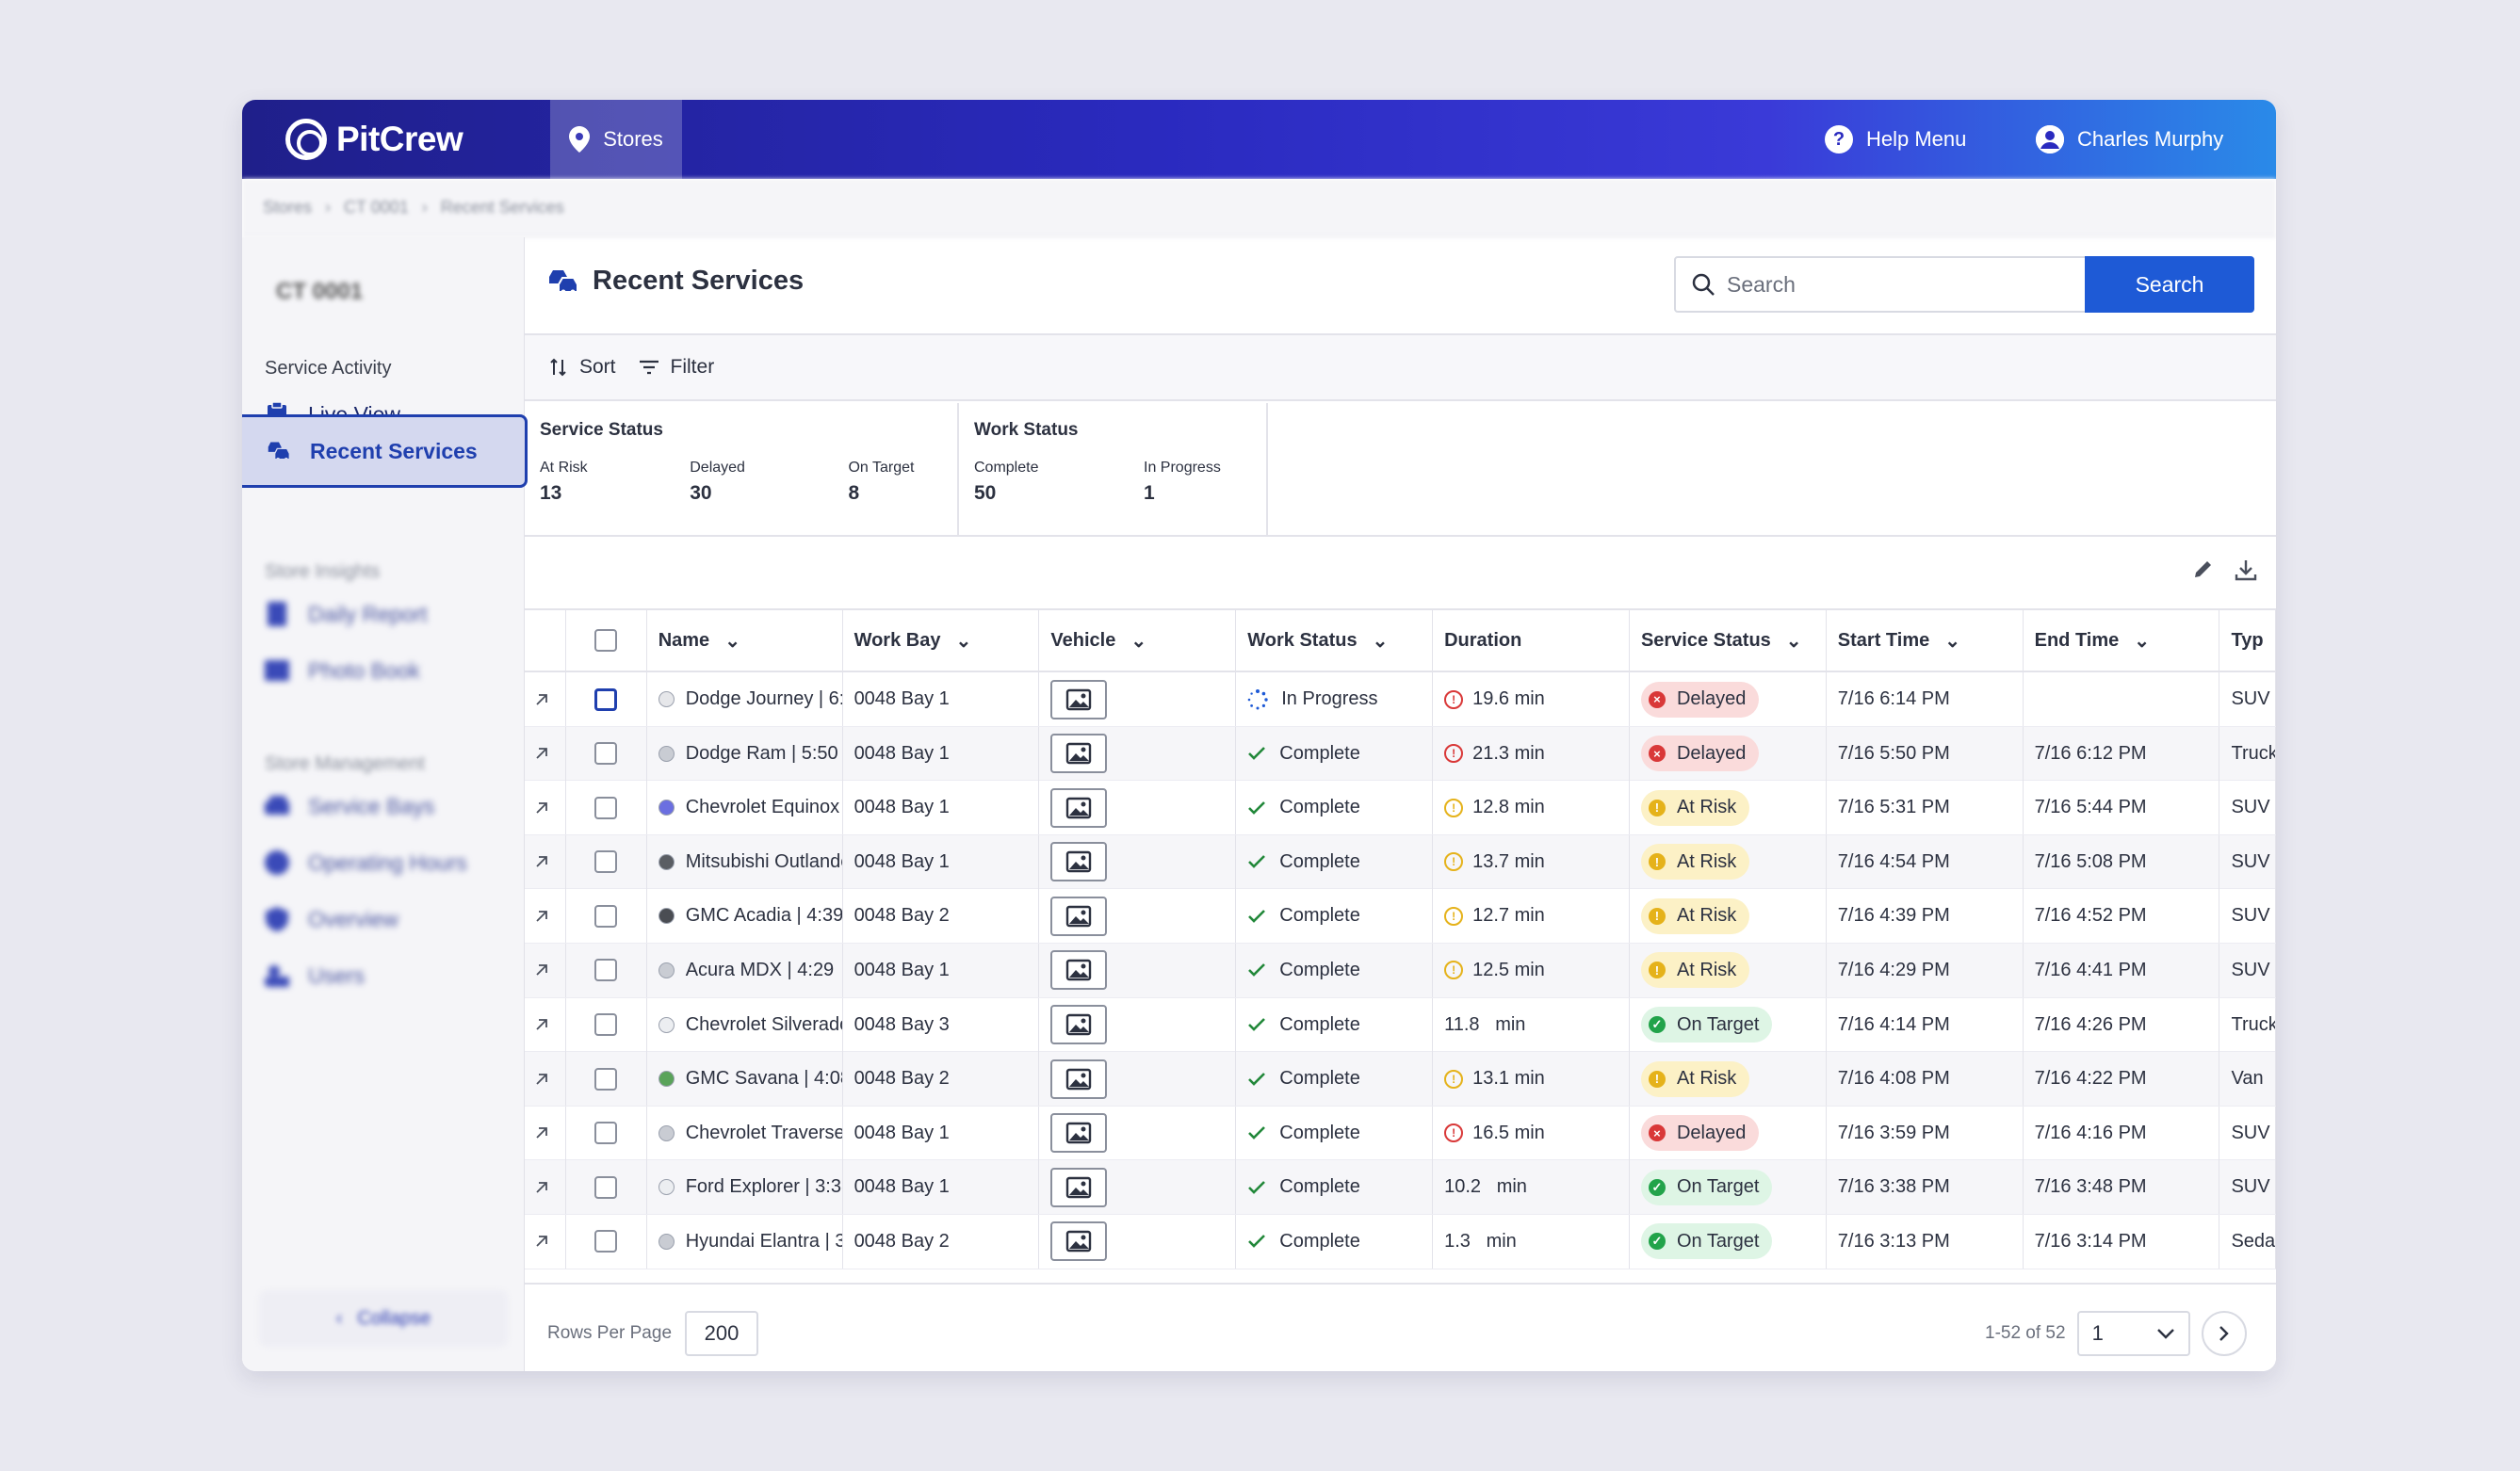 Image resolution: width=2520 pixels, height=1471 pixels. I want to click on open-row-arrow-icon, so click(541, 1079).